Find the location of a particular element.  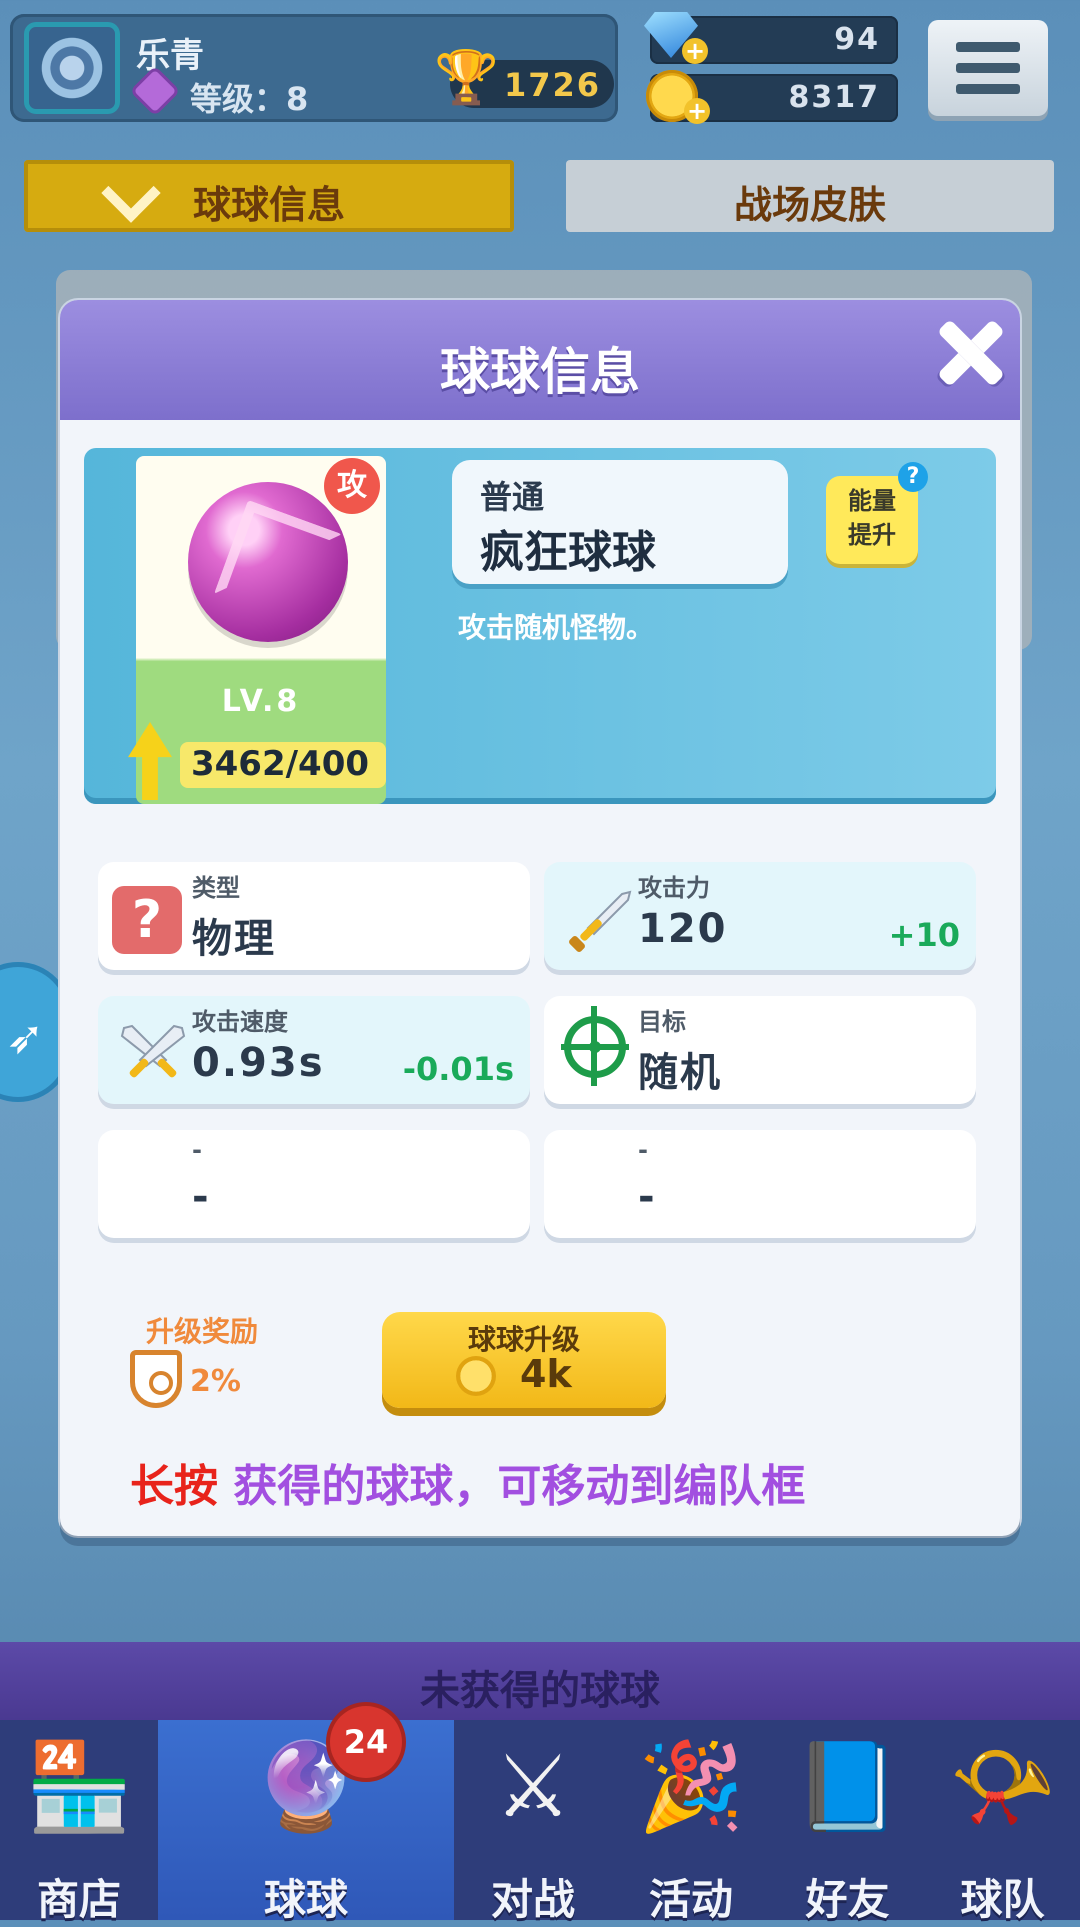

sword-icon is located at coordinates (600, 921).